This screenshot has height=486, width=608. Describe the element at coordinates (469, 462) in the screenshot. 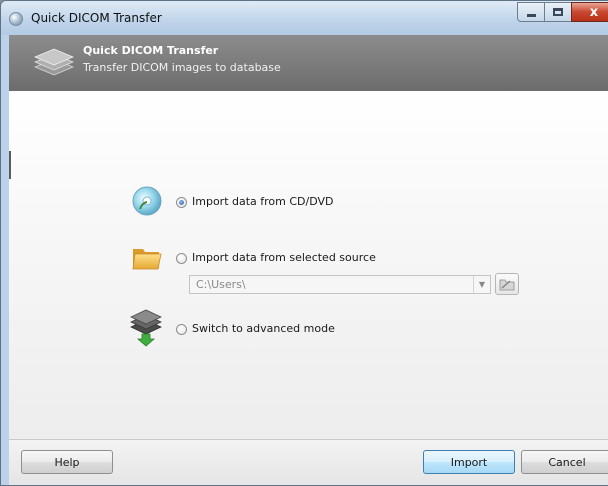

I see `import-button: Import` at that location.